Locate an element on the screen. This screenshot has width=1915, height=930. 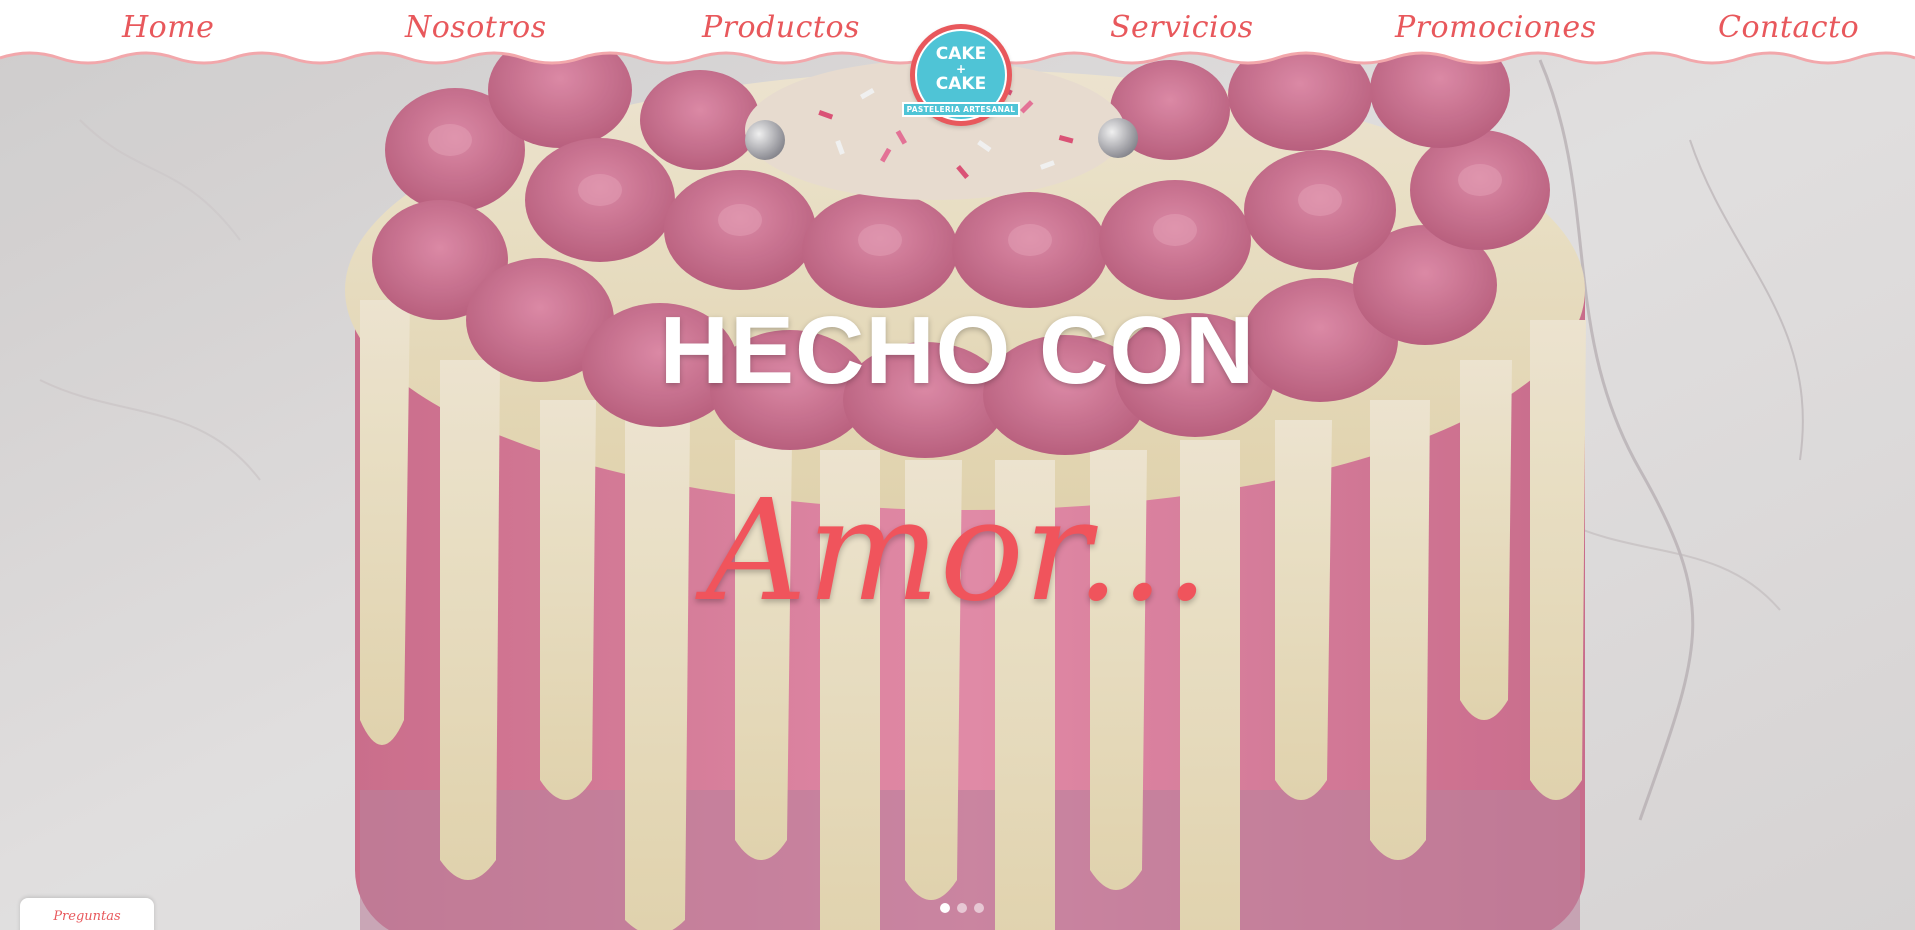
logo-text-line1: CAKE is located at coordinates (961, 54).